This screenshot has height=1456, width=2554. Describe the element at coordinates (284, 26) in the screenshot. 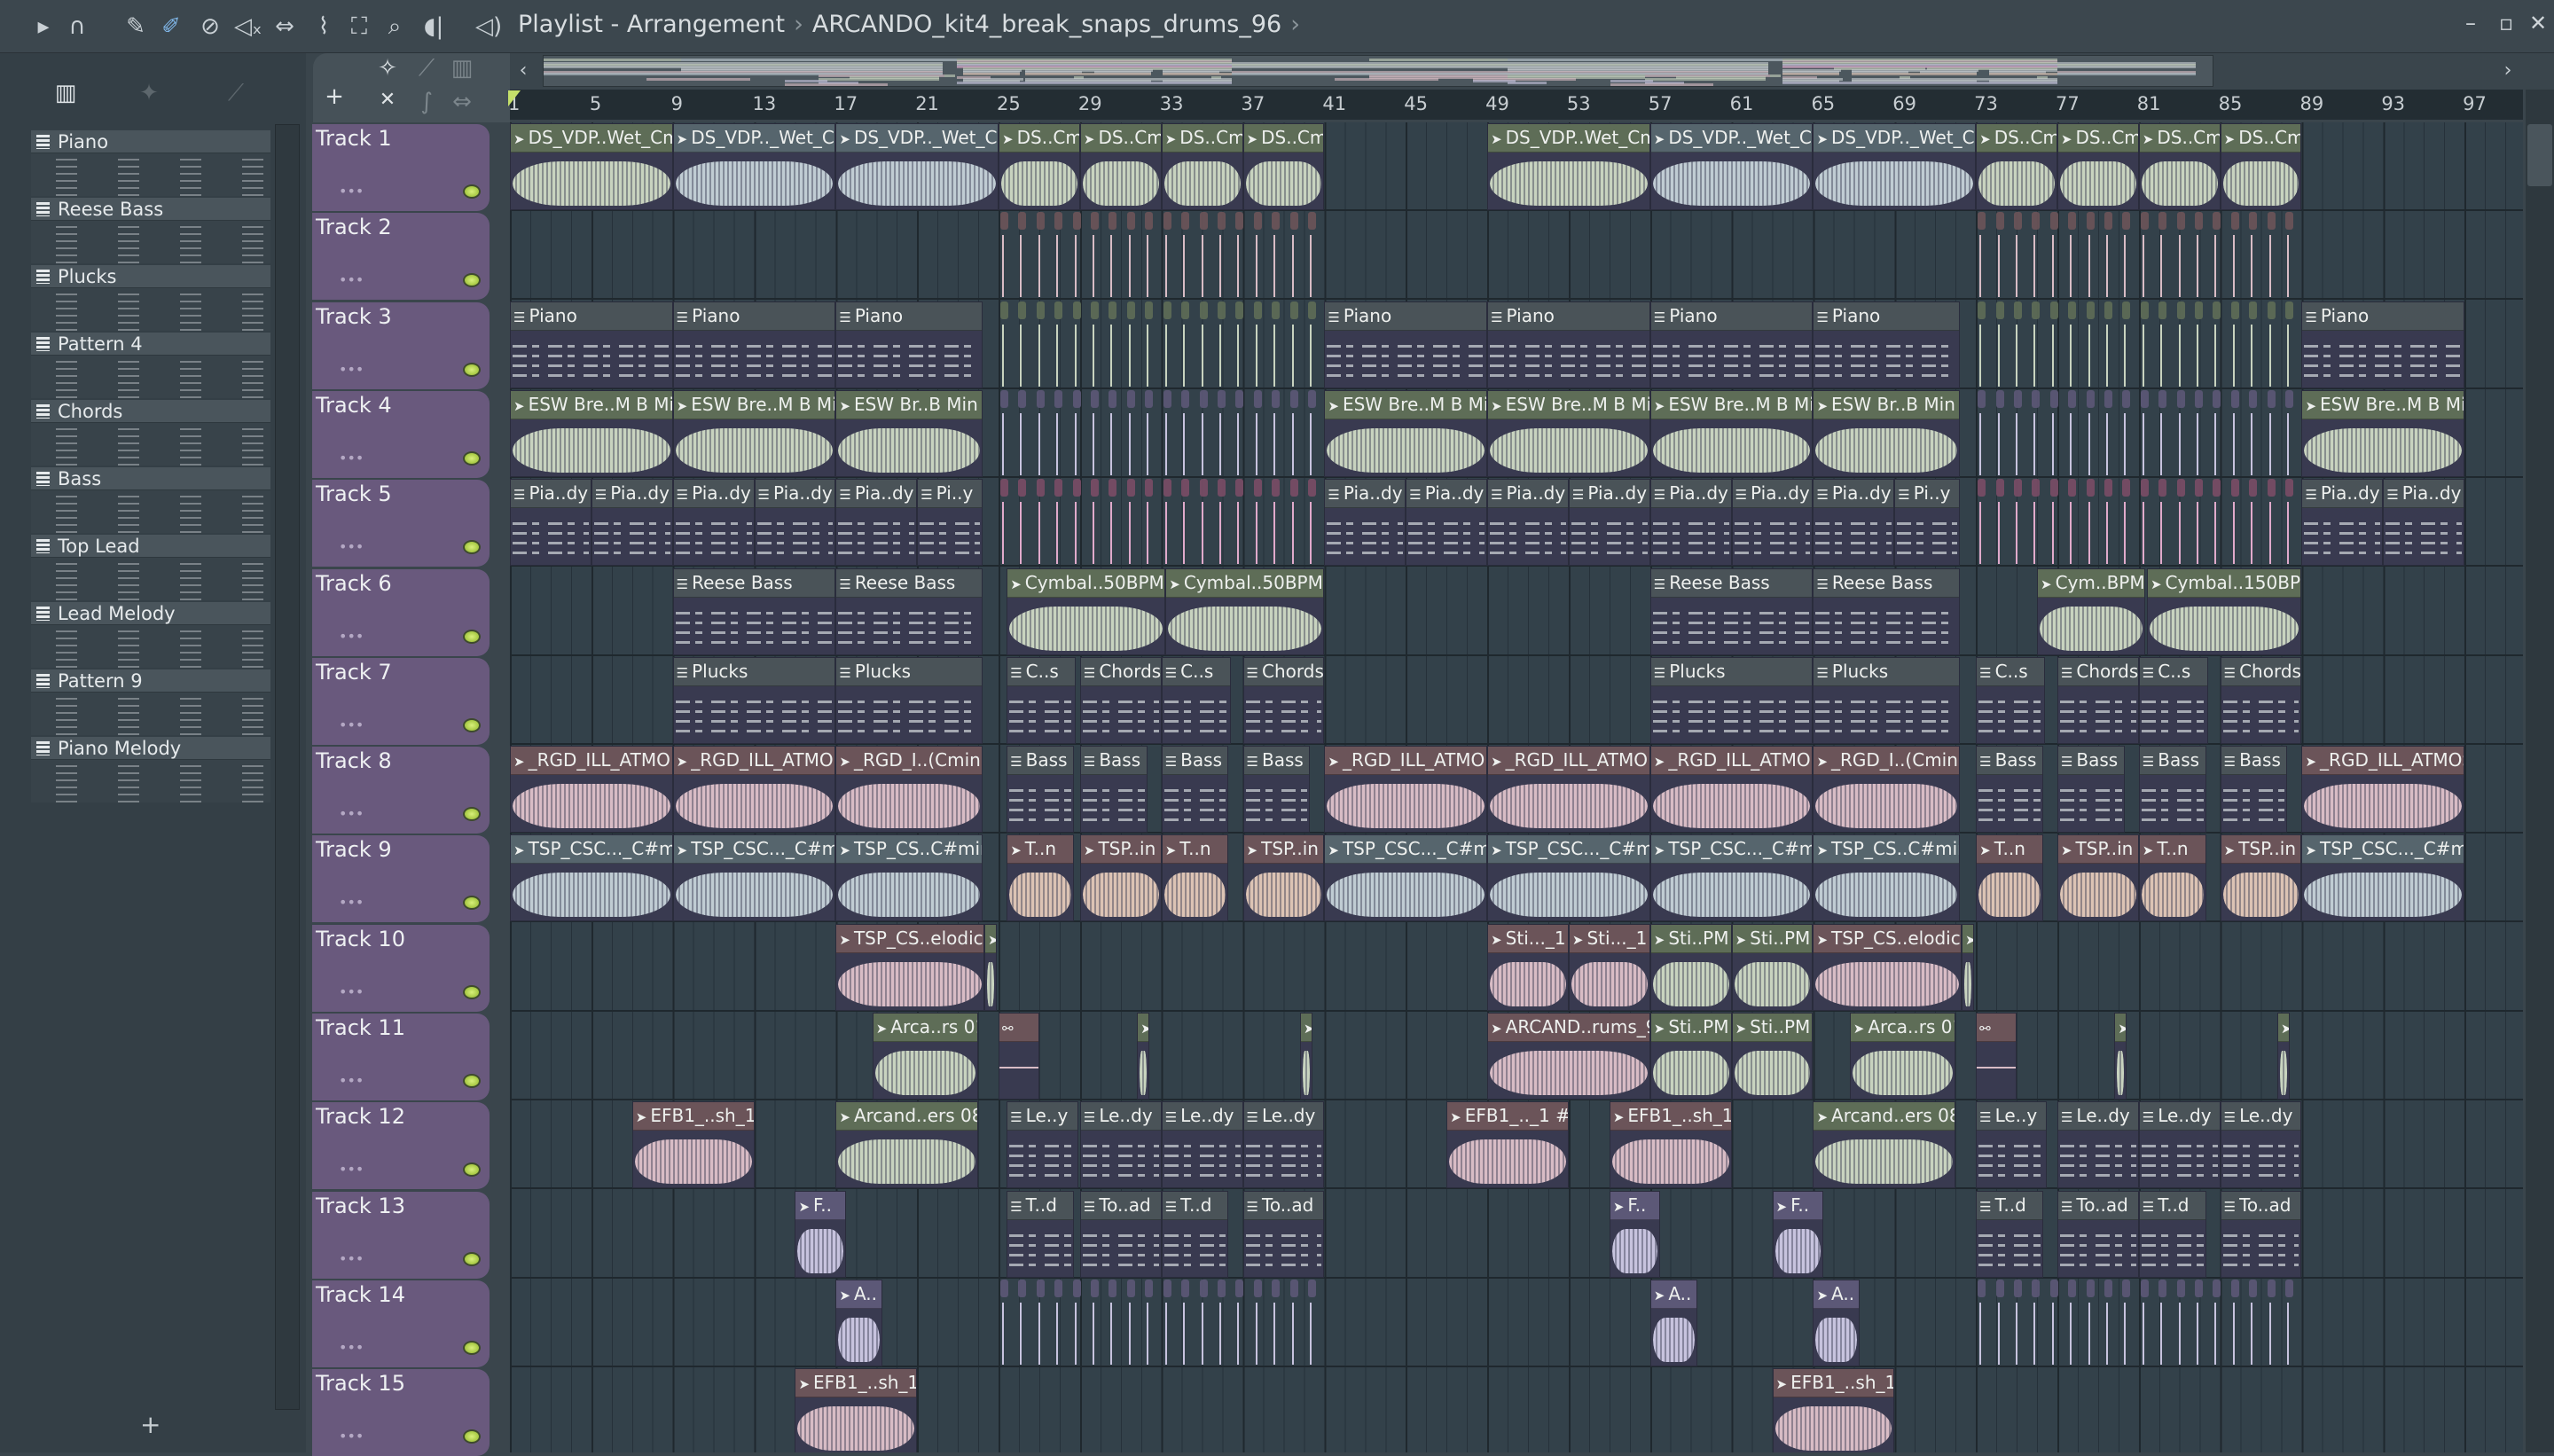

I see `slip-icon: ⇔` at that location.